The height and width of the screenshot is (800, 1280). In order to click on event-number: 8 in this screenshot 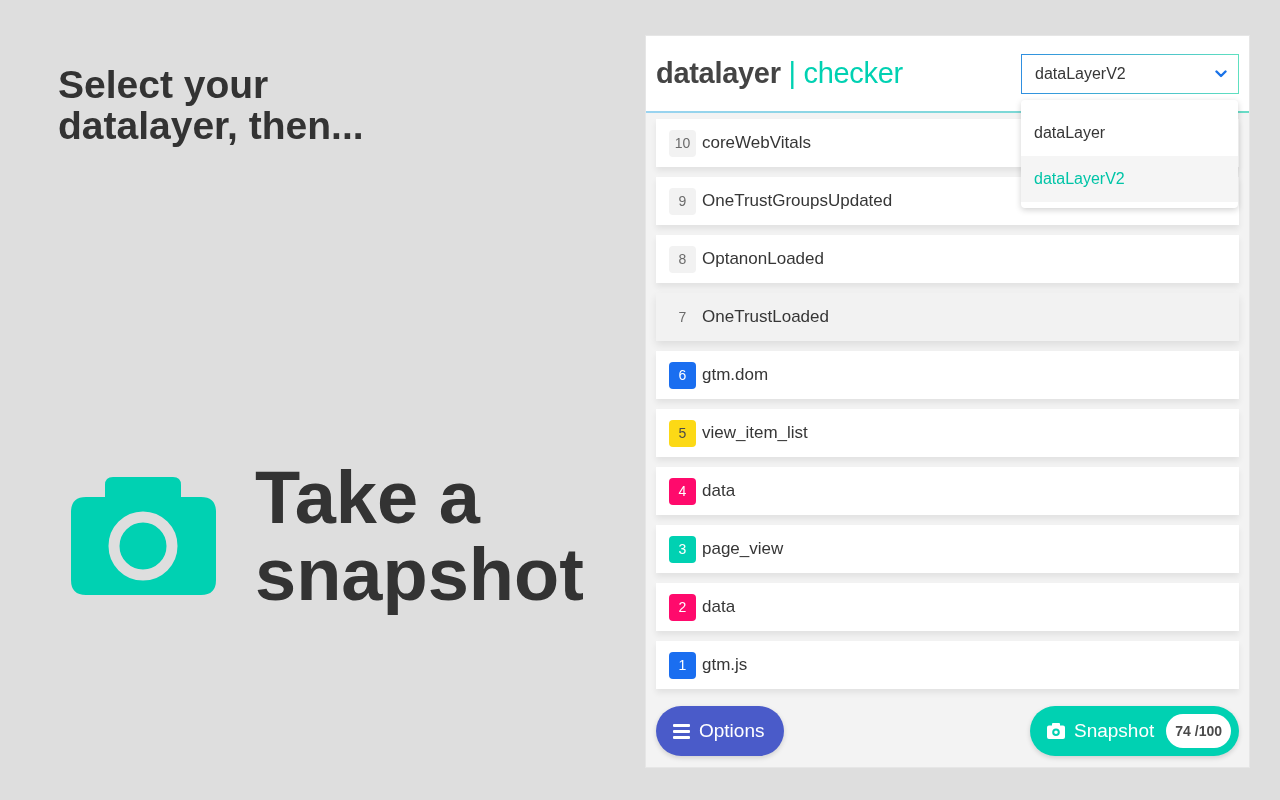, I will do `click(682, 259)`.